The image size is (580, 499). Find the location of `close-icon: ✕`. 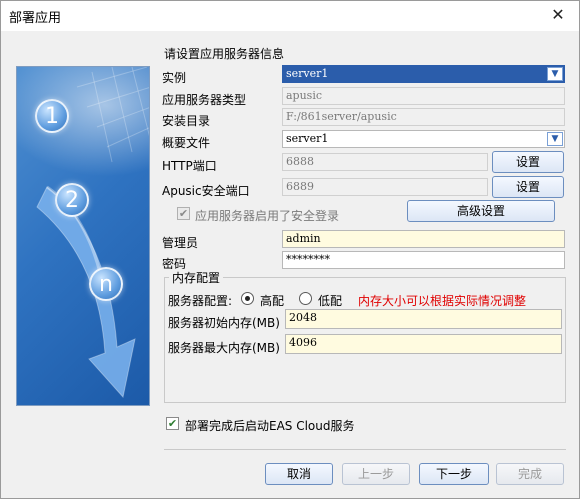

close-icon: ✕ is located at coordinates (558, 16).